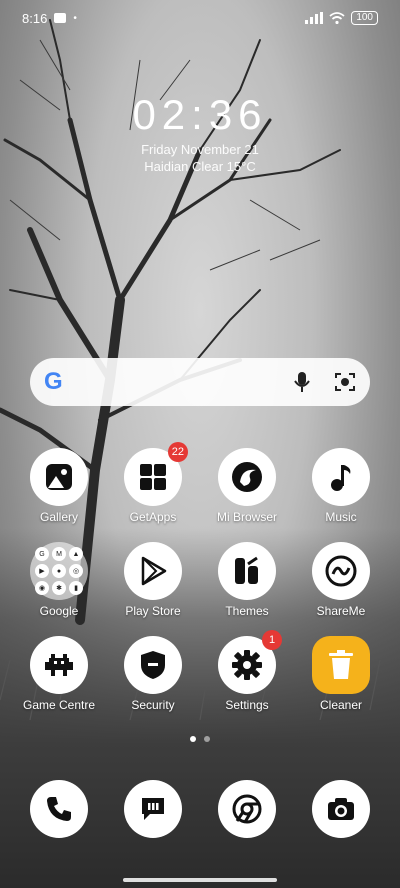  What do you see at coordinates (58, 517) in the screenshot?
I see `app-label: Gallery` at bounding box center [58, 517].